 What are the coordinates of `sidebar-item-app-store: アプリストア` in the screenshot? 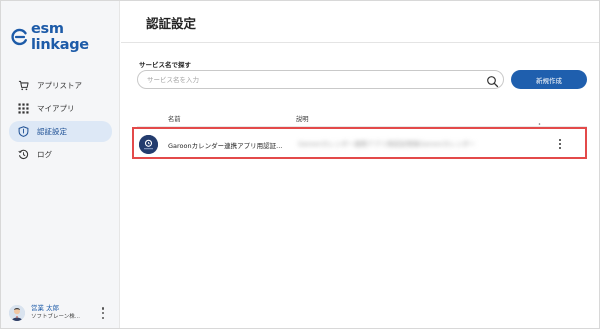 It's located at (60, 85).